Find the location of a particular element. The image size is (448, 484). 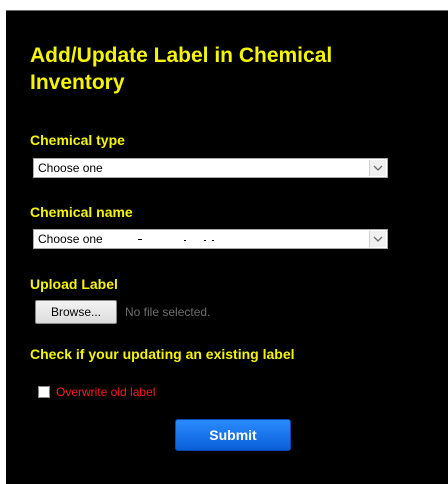

upload-label: Upload Label is located at coordinates (74, 284).